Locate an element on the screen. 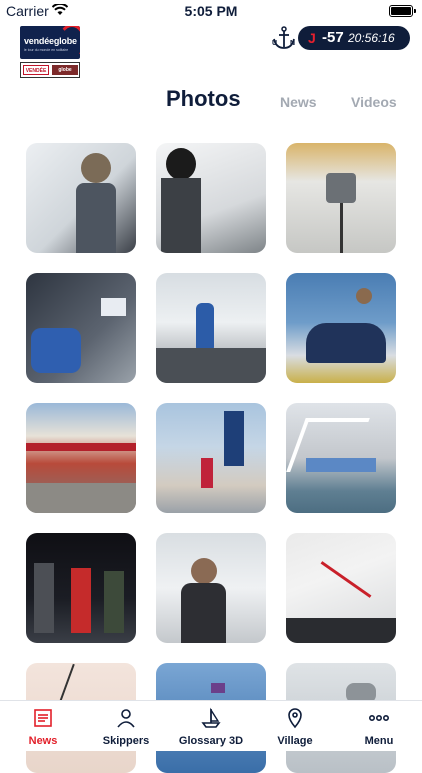 The image size is (422, 773). tab-news: News is located at coordinates (298, 102).